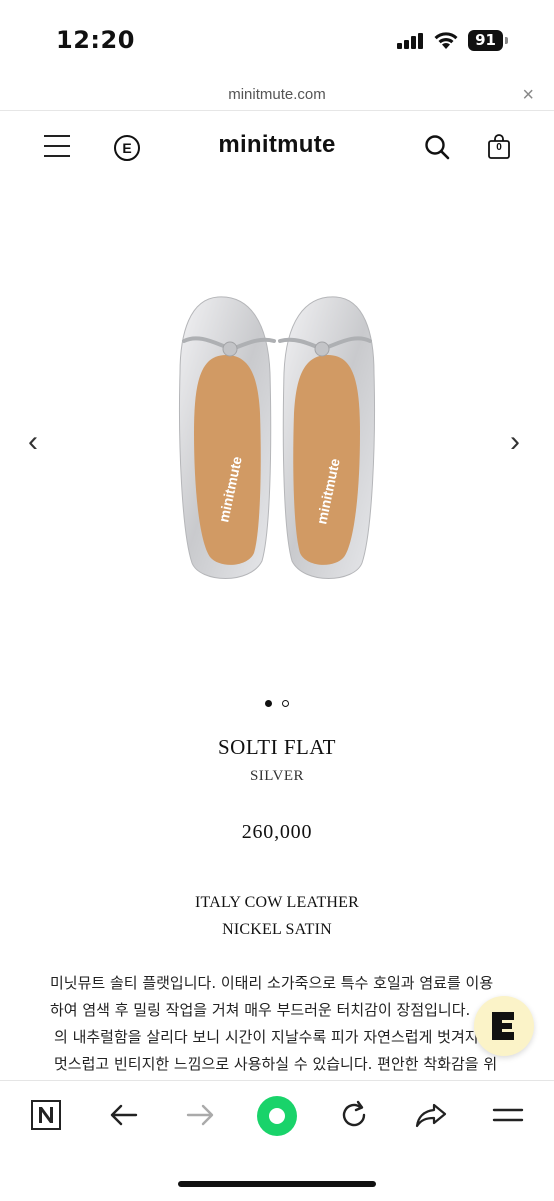 This screenshot has width=554, height=1201. Describe the element at coordinates (277, 41) in the screenshot. I see `status-bar: 12:20 91` at that location.